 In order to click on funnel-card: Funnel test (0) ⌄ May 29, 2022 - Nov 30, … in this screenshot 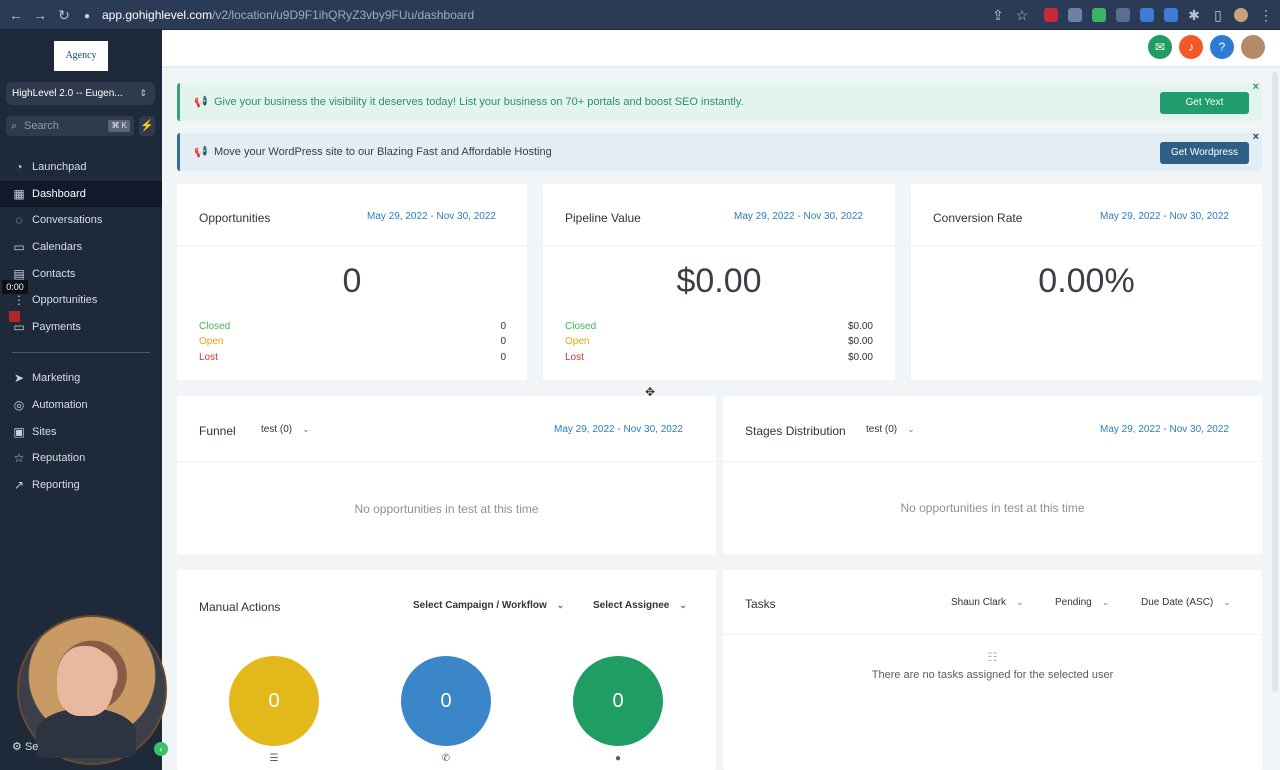, I will do `click(446, 475)`.